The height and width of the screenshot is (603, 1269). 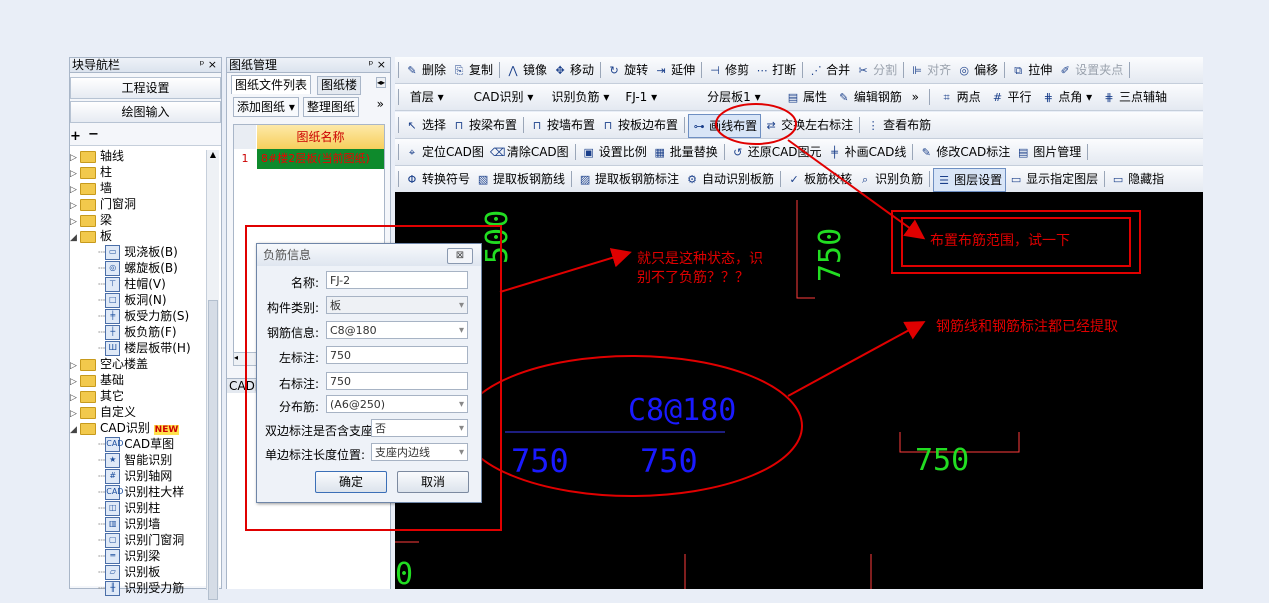 What do you see at coordinates (331, 107) in the screenshot?
I see `organize-drawing-button: 整理图纸` at bounding box center [331, 107].